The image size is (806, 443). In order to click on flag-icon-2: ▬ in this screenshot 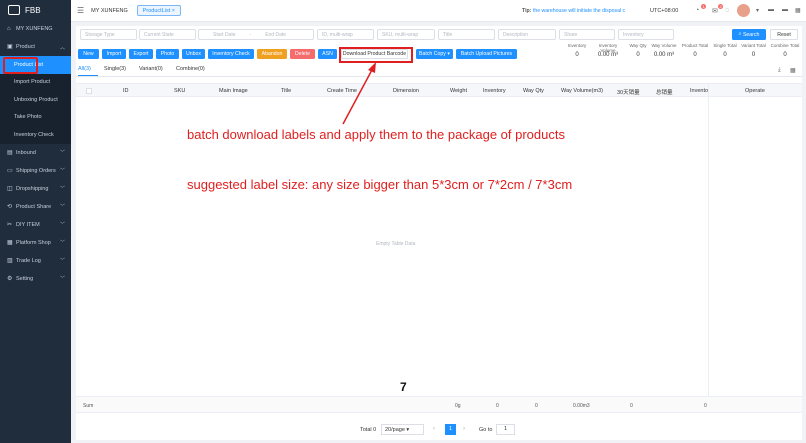, I will do `click(785, 10)`.